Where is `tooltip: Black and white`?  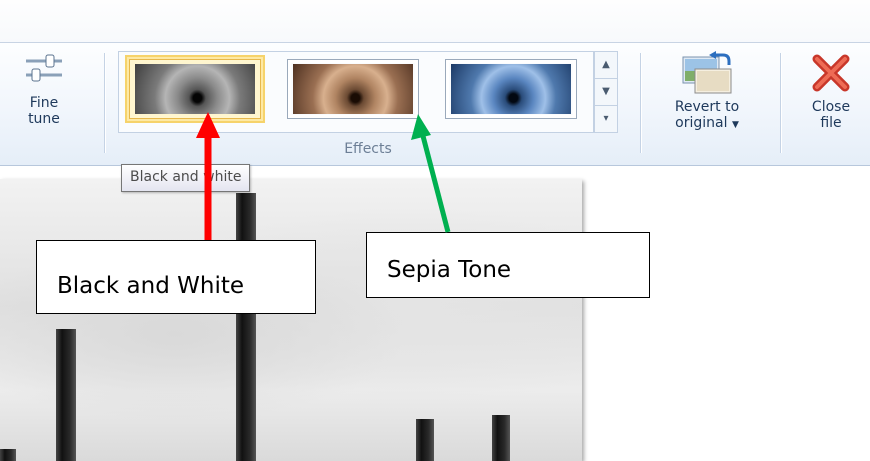 tooltip: Black and white is located at coordinates (186, 178).